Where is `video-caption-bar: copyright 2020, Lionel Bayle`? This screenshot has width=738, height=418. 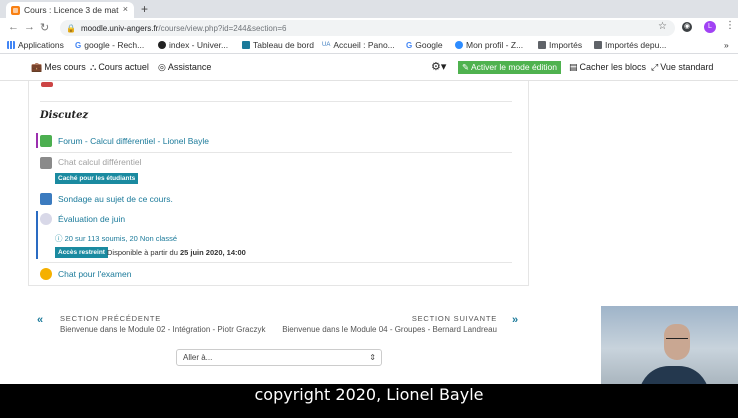
video-caption-bar: copyright 2020, Lionel Bayle is located at coordinates (369, 401).